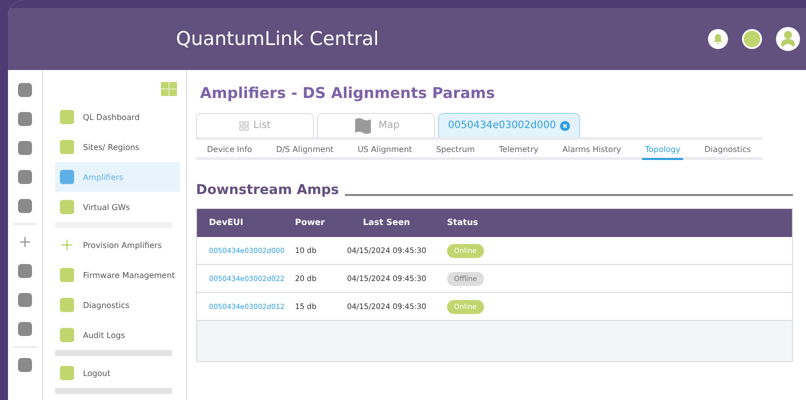 This screenshot has width=806, height=400. I want to click on column-header: Power, so click(310, 223).